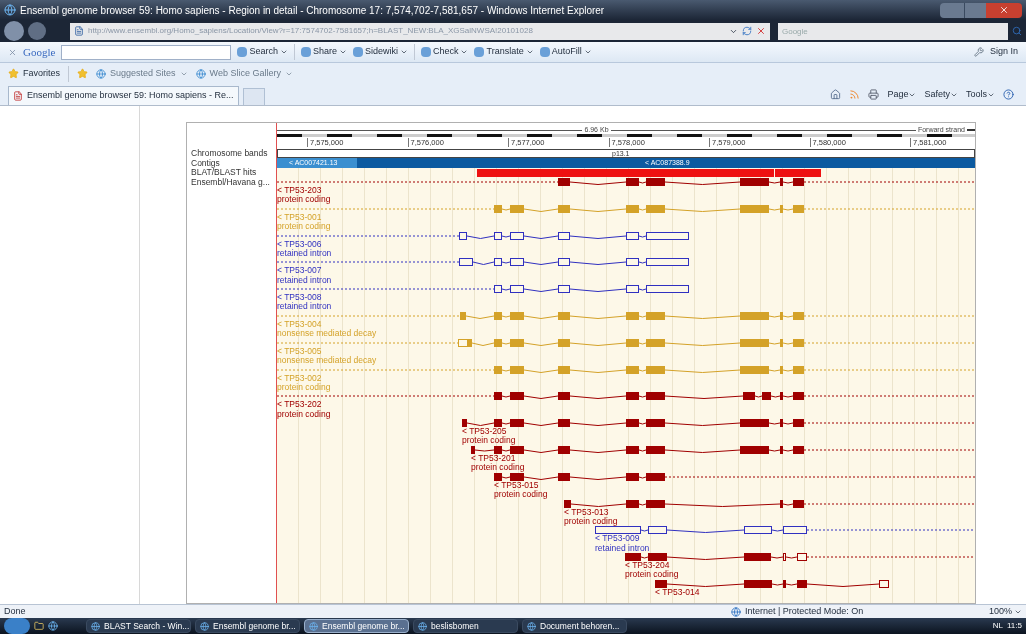  I want to click on transcript-name: < TP53-015, so click(516, 485).